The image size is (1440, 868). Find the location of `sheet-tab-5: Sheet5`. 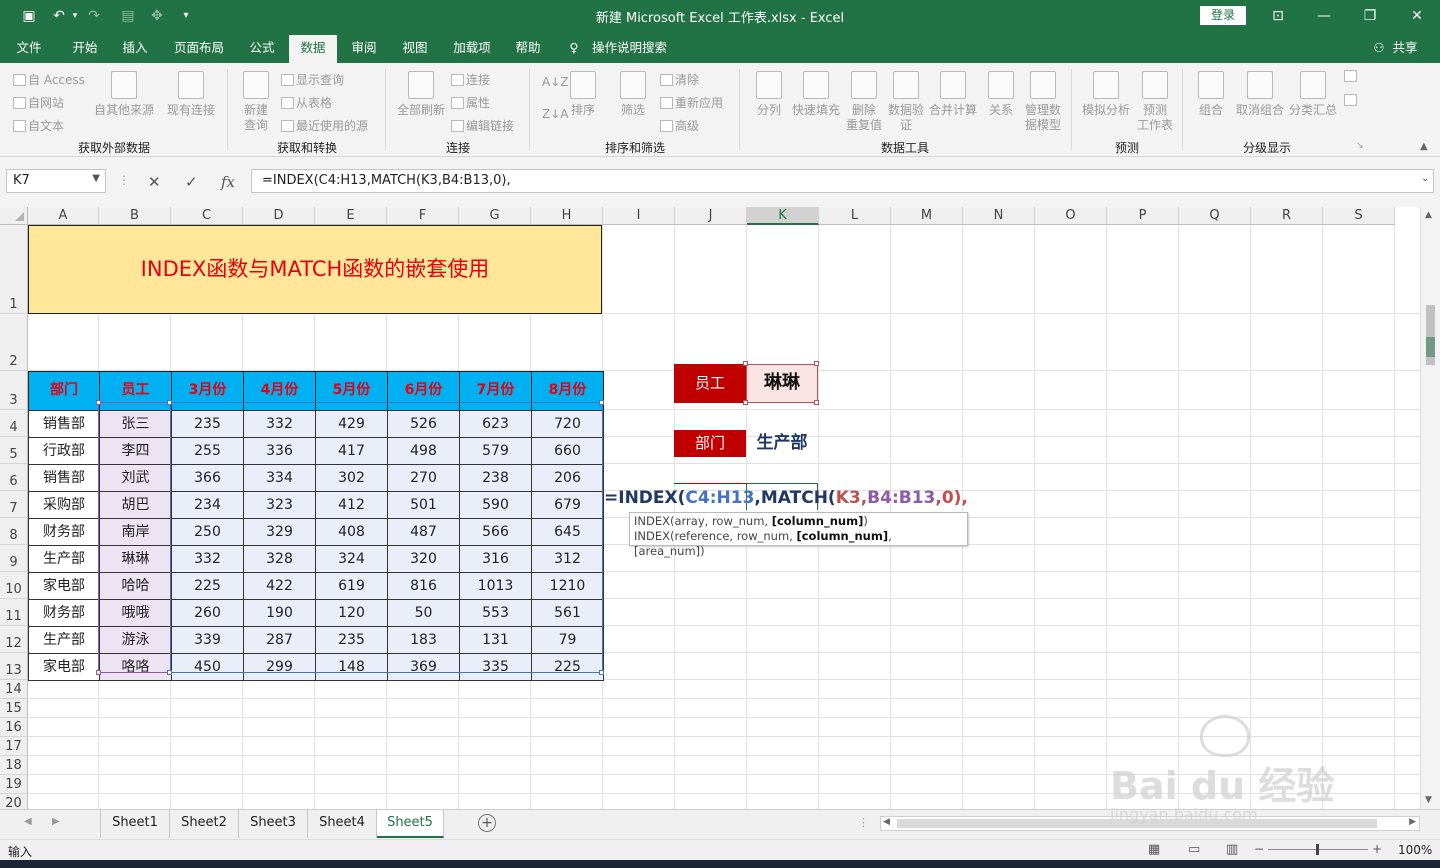

sheet-tab-5: Sheet5 is located at coordinates (410, 824).